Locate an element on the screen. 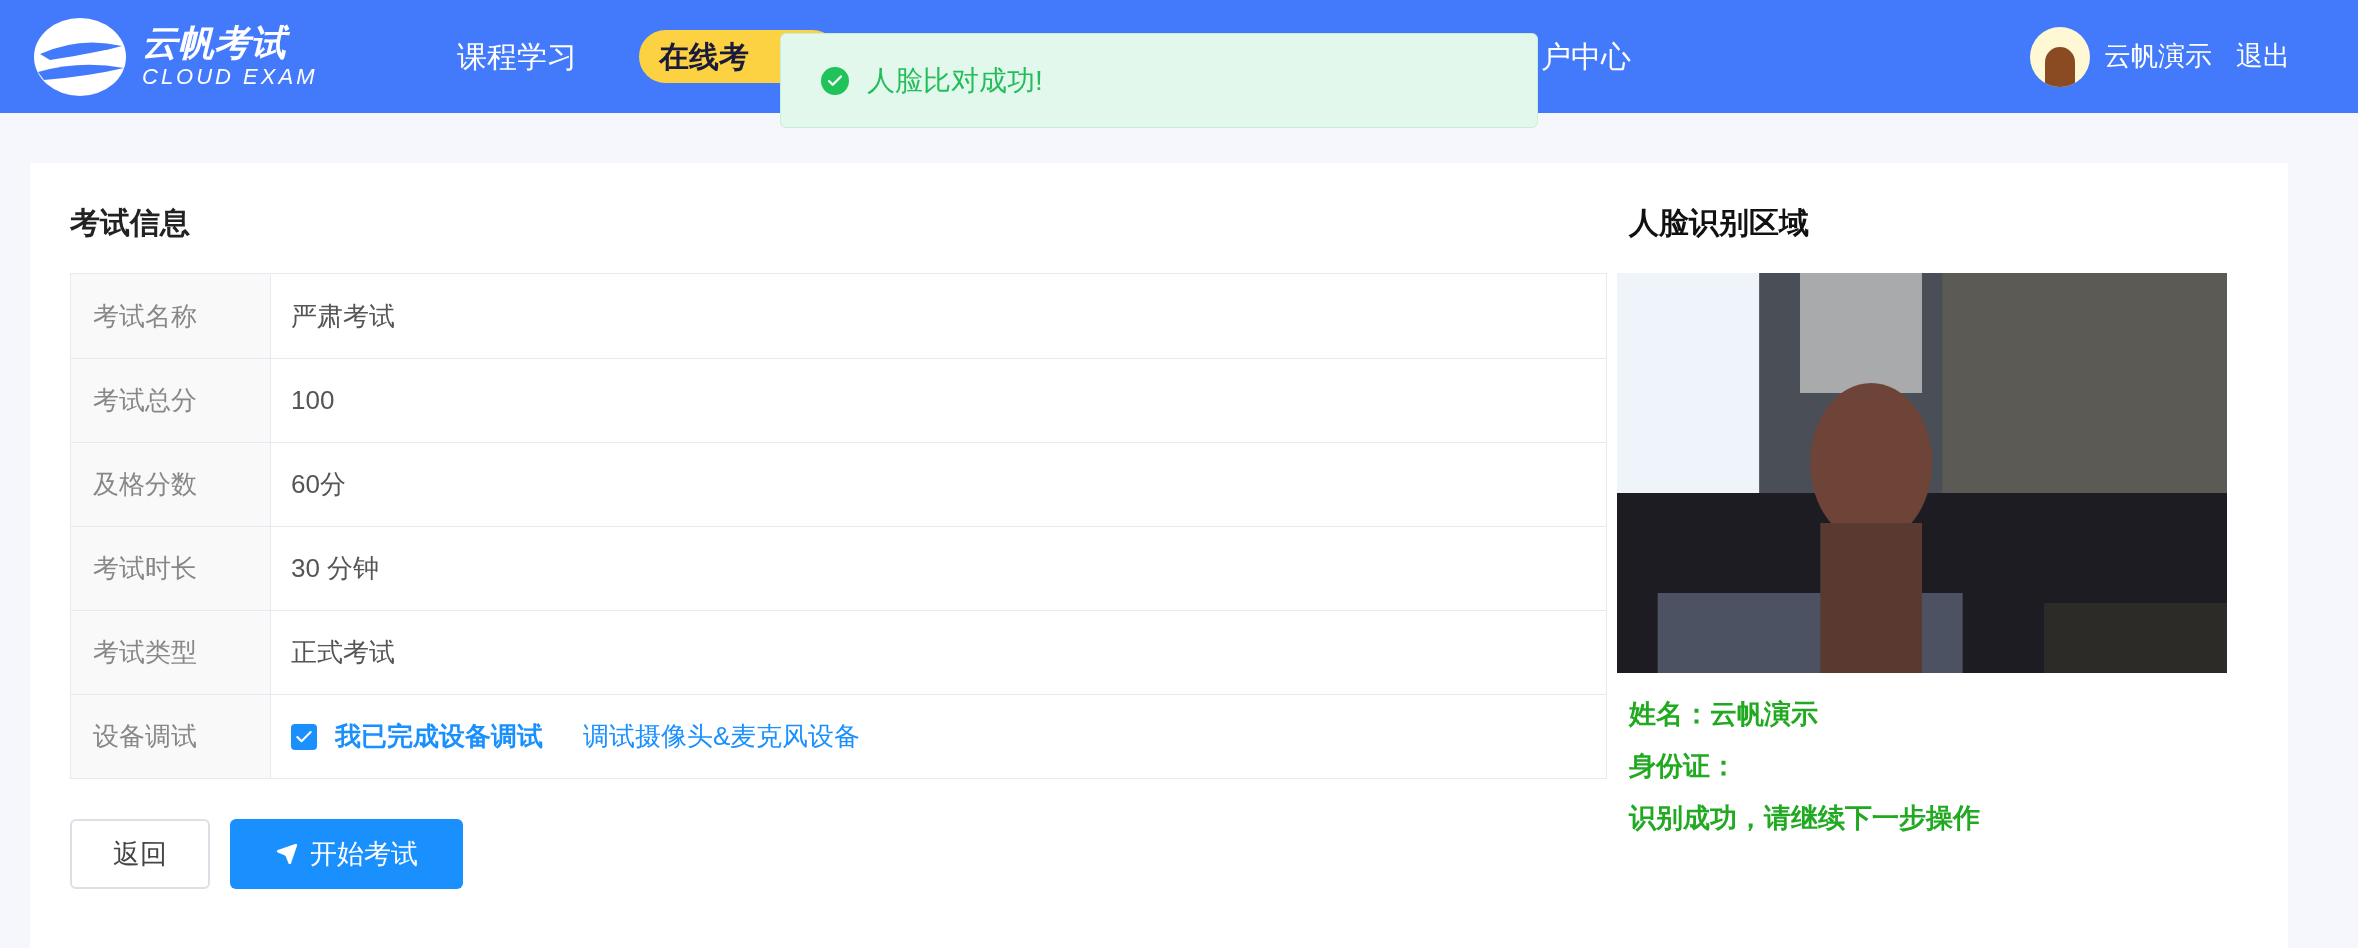 The width and height of the screenshot is (2358, 948). device-test-link: 调试摄像头&麦克风设备 is located at coordinates (722, 736).